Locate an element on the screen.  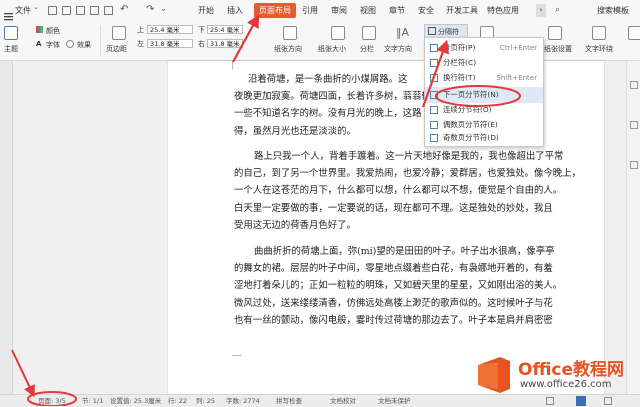
menu-item-label: 分栏符(C) is located at coordinates (460, 62).